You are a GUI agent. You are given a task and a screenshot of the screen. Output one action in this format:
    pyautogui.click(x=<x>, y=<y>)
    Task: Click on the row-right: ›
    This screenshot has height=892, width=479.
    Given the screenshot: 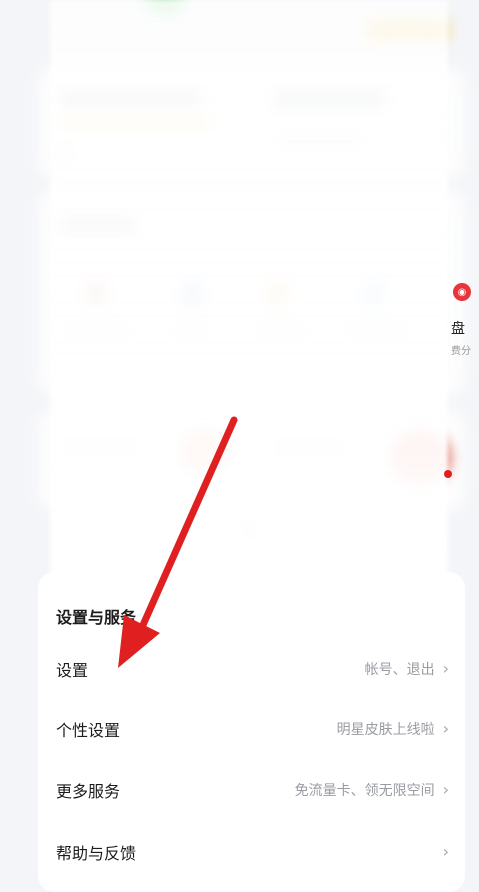 What is the action you would take?
    pyautogui.click(x=442, y=852)
    